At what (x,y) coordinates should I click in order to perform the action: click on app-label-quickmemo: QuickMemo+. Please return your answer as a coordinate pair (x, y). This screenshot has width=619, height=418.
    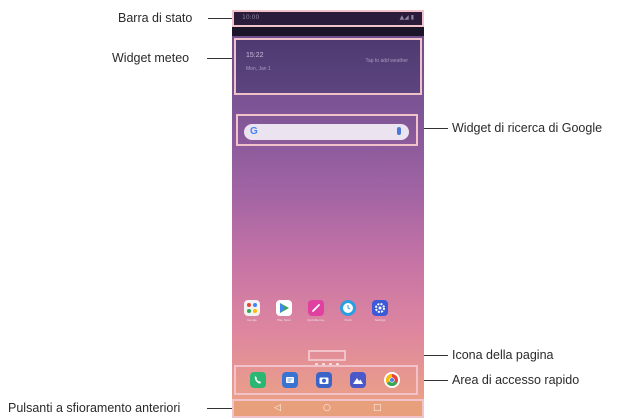
    Looking at the image, I should click on (316, 320).